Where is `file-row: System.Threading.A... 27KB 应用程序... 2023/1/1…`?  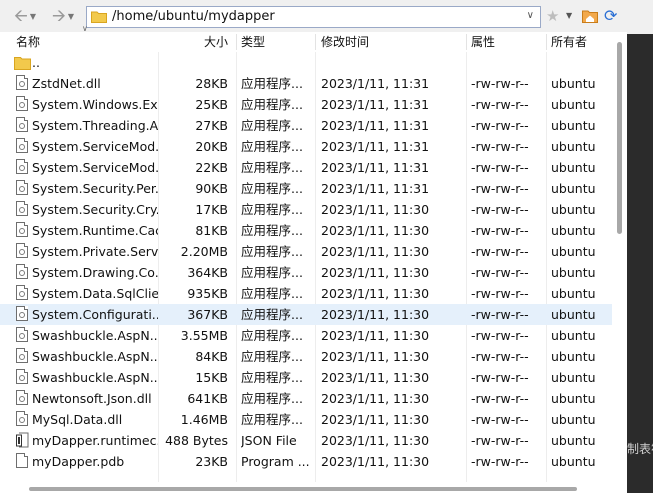
file-row: System.Threading.A... 27KB 应用程序... 2023/1/1… is located at coordinates (306, 125).